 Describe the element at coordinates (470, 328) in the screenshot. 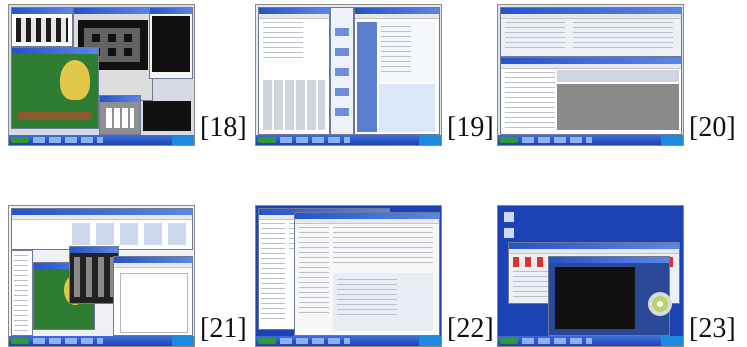

I see `reference-number: [22]` at that location.